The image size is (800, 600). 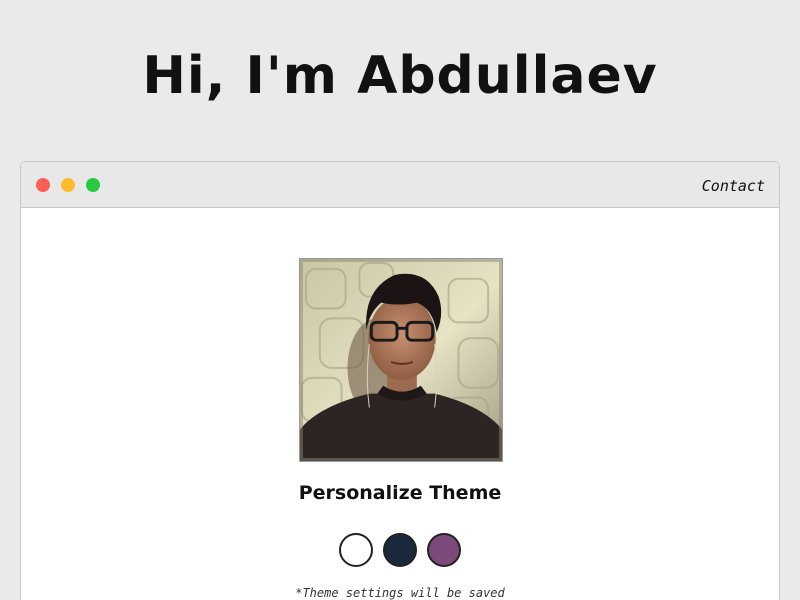 I want to click on contact-link: Contact, so click(x=733, y=186).